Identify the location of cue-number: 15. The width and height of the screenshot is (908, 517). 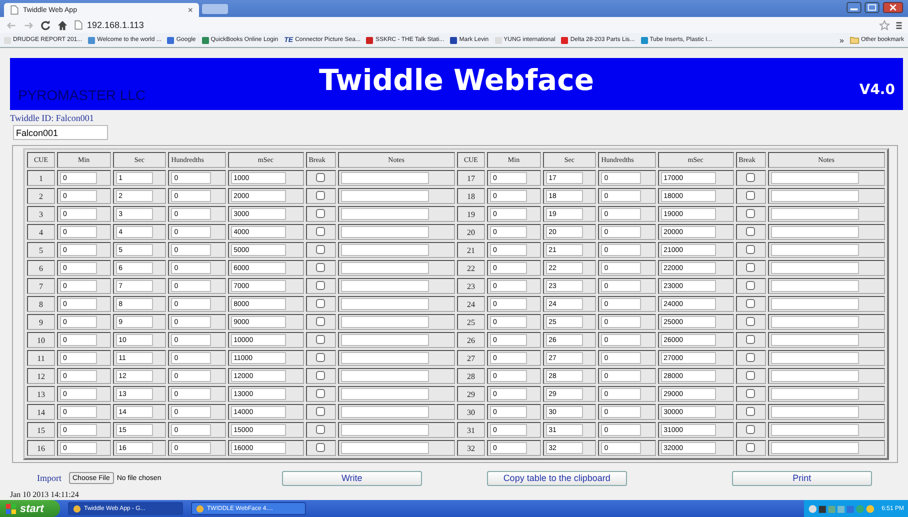
(41, 430).